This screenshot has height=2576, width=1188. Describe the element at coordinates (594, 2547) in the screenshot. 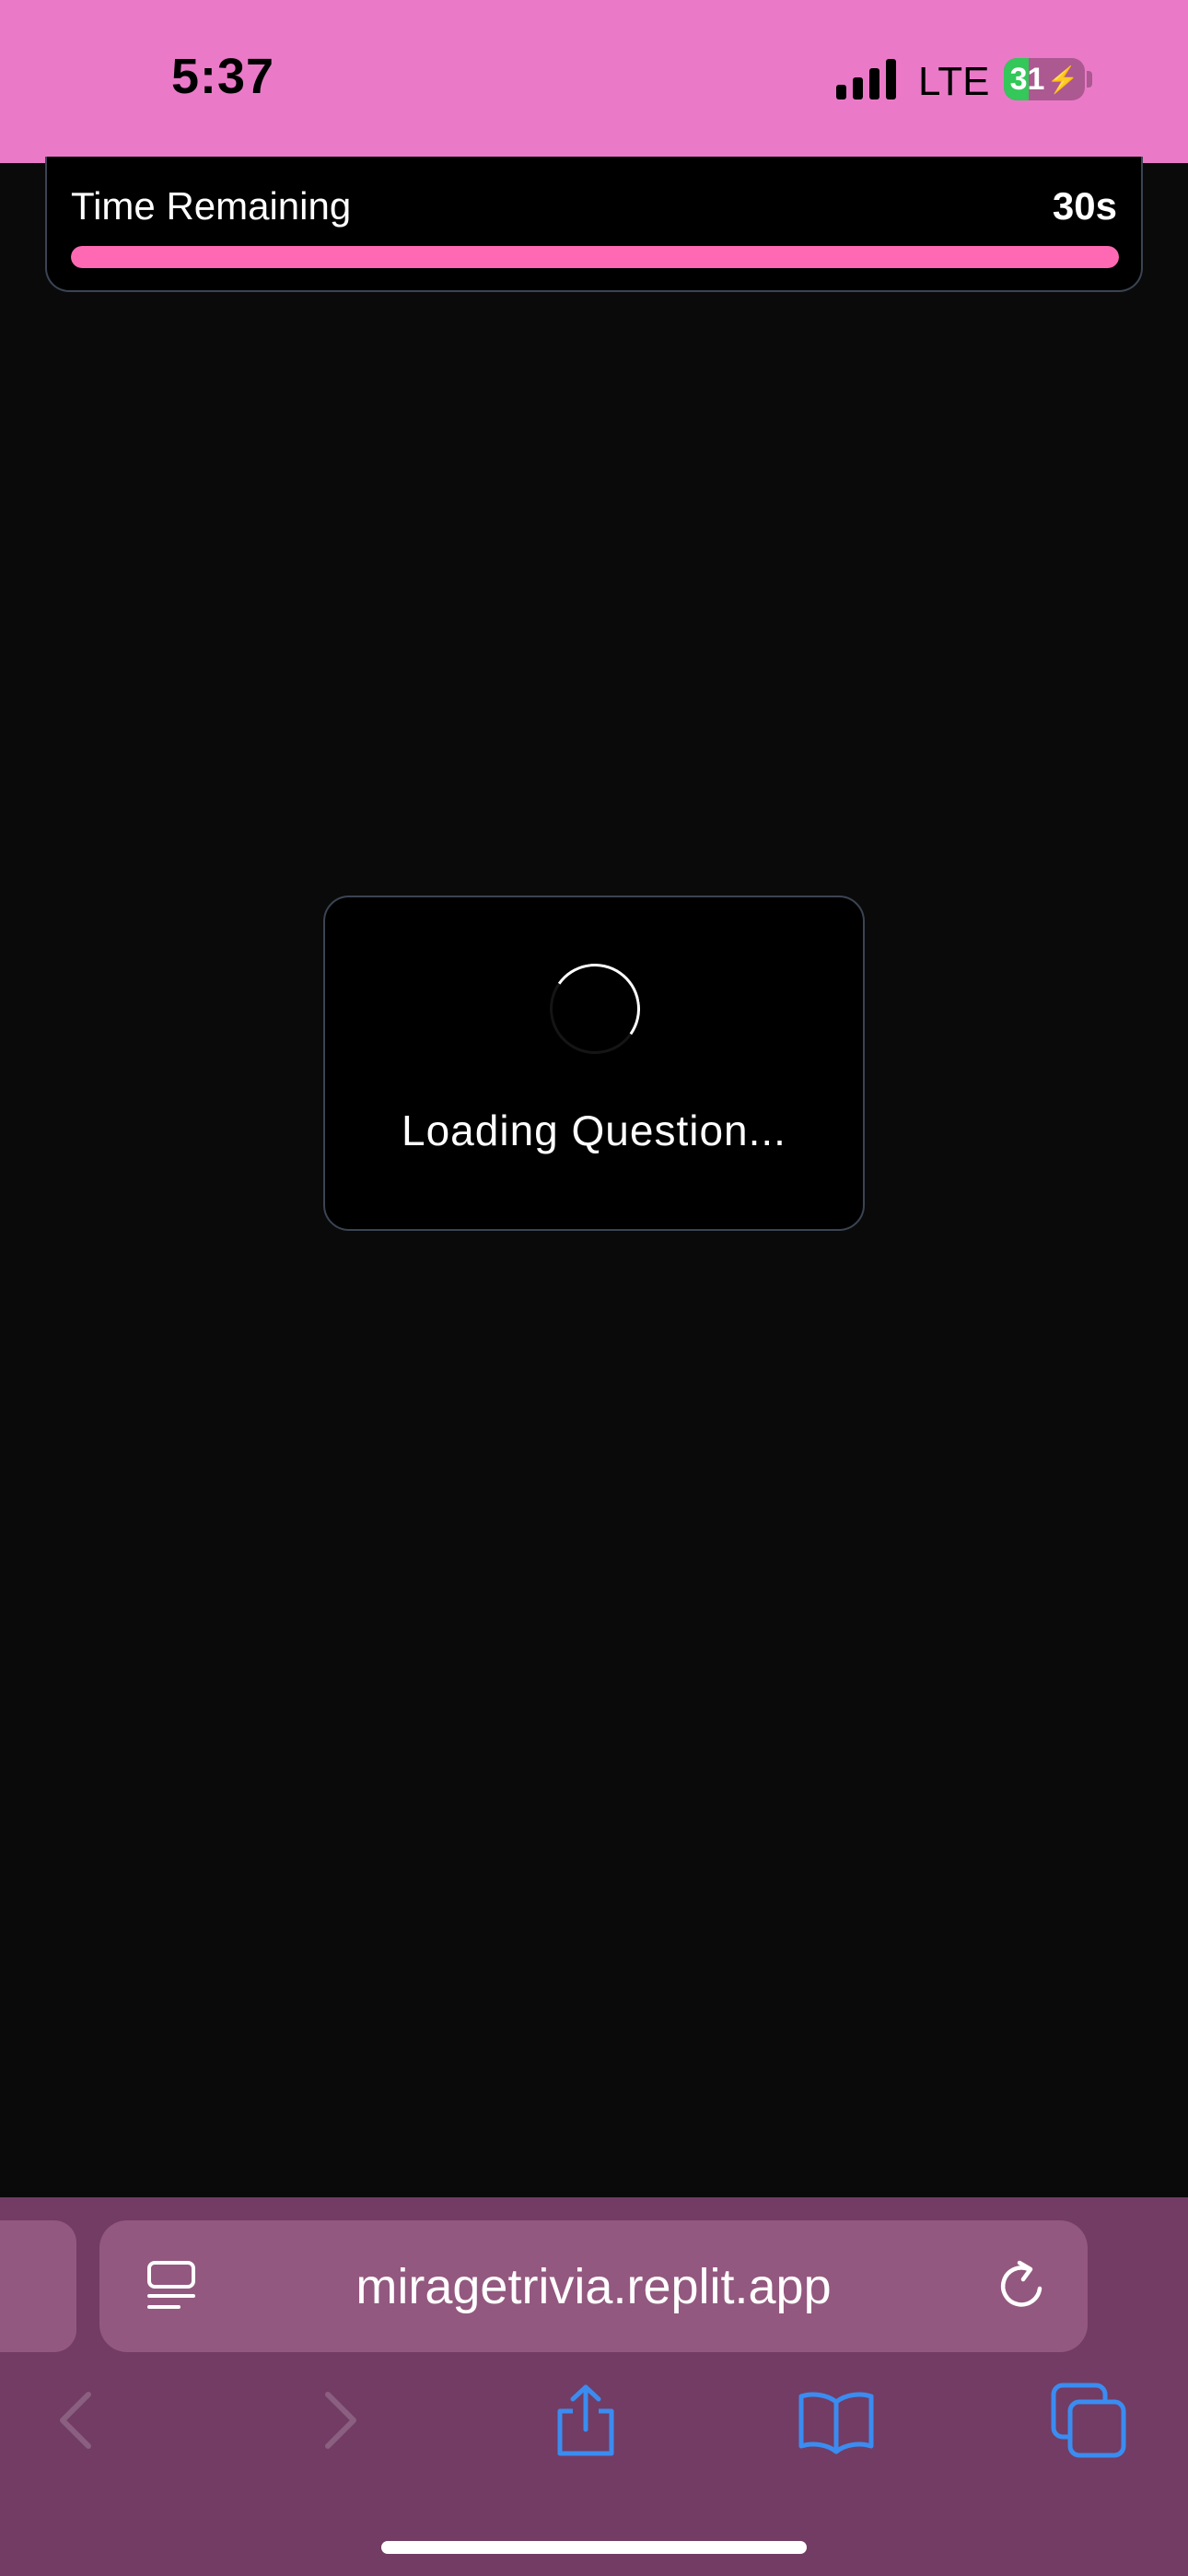

I see `home-indicator` at that location.